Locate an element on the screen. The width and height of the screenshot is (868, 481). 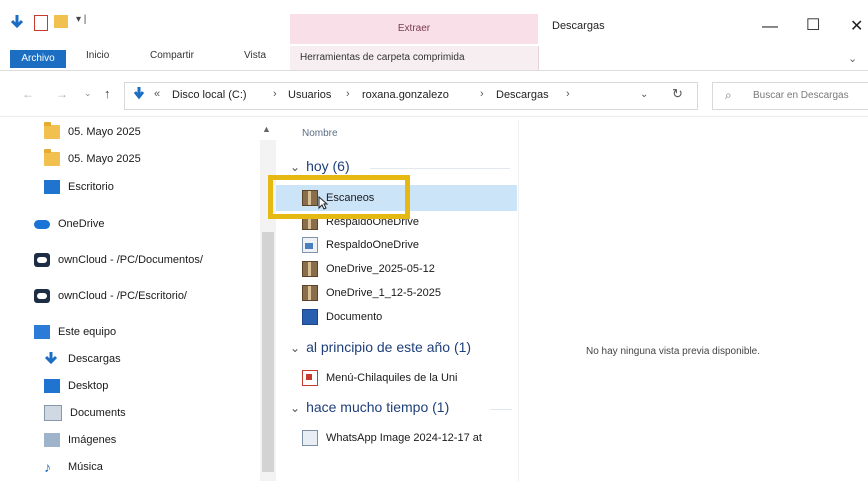
sidebar-item-label: Documents is located at coordinates (98, 413).